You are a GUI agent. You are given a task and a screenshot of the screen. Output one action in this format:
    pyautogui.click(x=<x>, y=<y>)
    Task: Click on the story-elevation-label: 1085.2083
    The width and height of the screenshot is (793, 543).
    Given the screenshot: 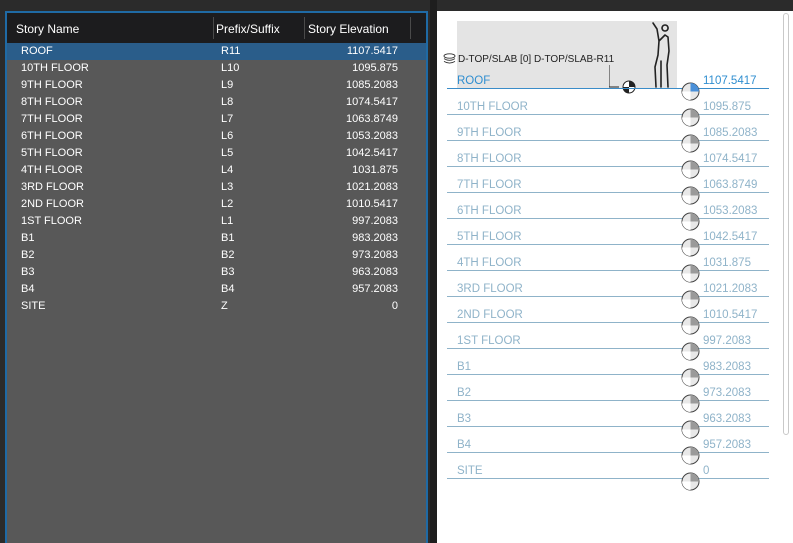 What is the action you would take?
    pyautogui.click(x=730, y=133)
    